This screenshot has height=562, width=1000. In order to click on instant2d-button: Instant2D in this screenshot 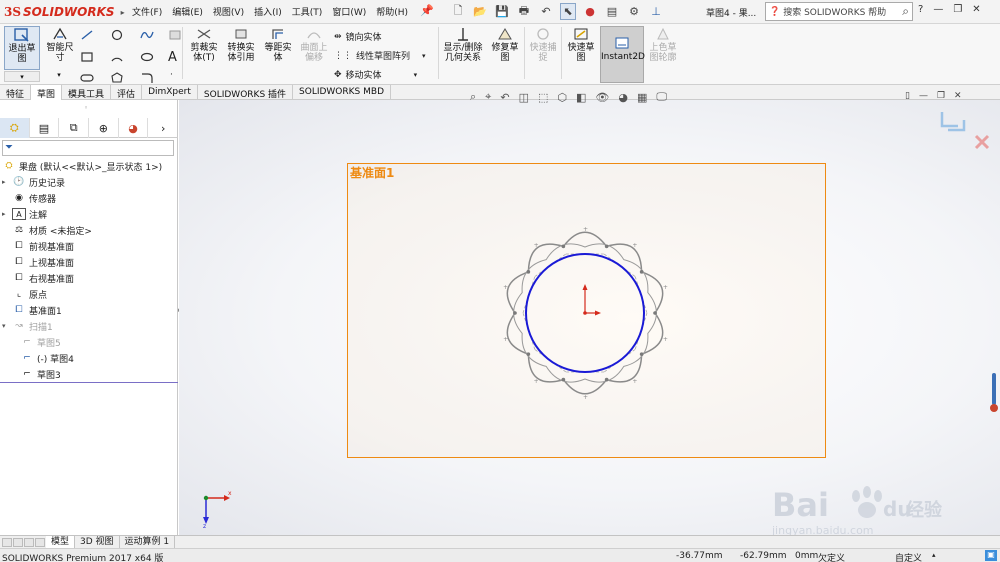, I will do `click(622, 54)`.